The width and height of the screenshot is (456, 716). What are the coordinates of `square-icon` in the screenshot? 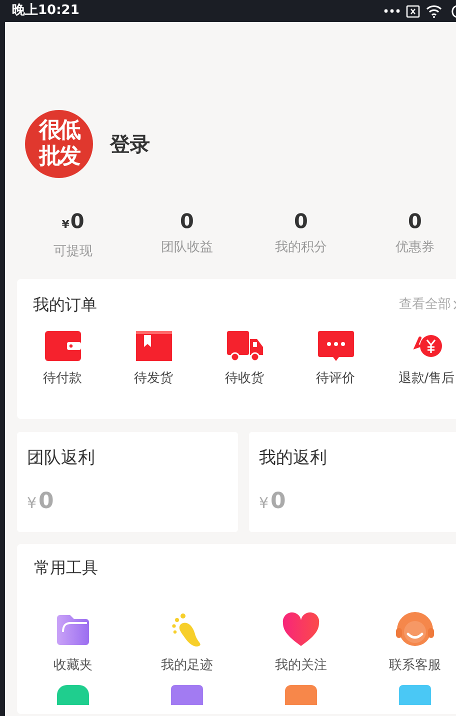 It's located at (187, 695).